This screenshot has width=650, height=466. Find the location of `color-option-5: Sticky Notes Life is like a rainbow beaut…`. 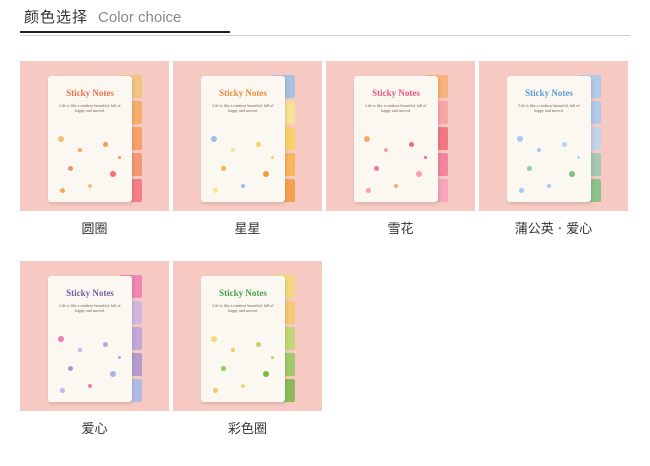

color-option-5: Sticky Notes Life is like a rainbow beaut… is located at coordinates (94, 349).